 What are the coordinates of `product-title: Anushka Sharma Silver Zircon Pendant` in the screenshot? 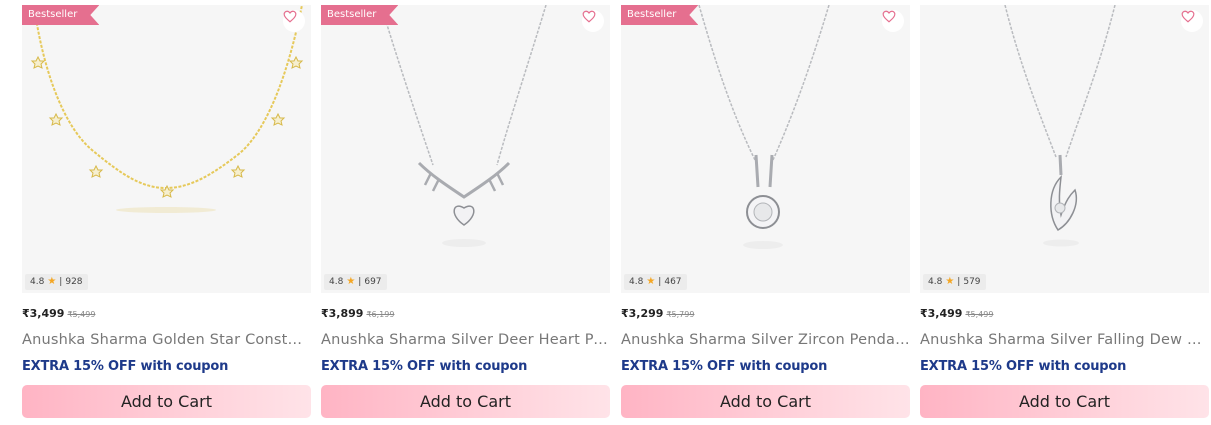 It's located at (765, 340).